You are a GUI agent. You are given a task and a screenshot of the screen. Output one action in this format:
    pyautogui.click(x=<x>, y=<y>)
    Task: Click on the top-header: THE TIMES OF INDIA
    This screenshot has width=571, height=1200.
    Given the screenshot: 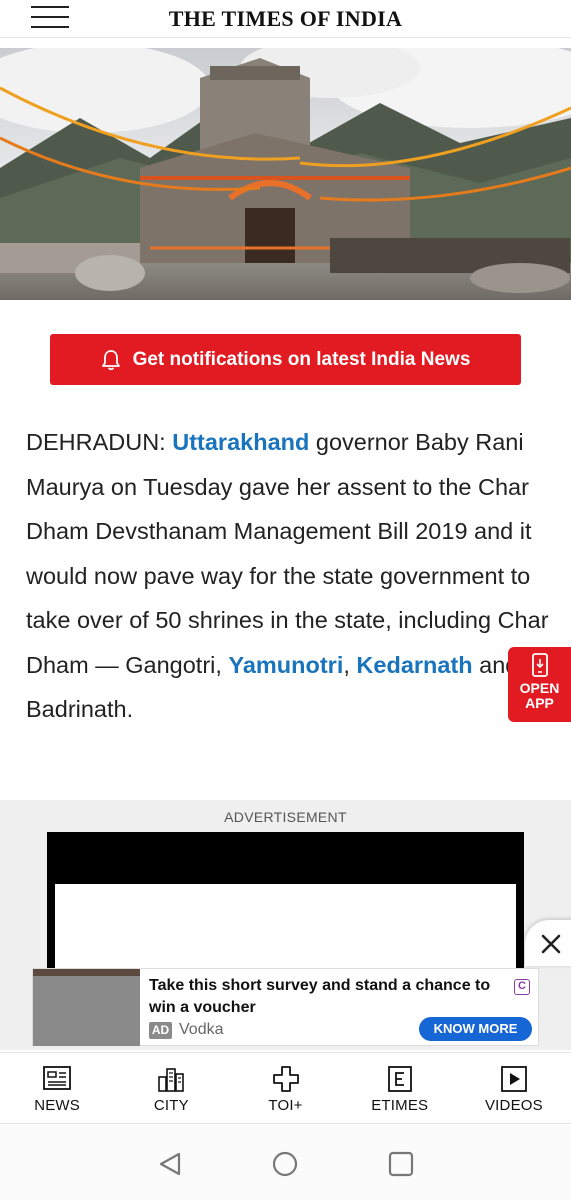 What is the action you would take?
    pyautogui.click(x=285, y=19)
    